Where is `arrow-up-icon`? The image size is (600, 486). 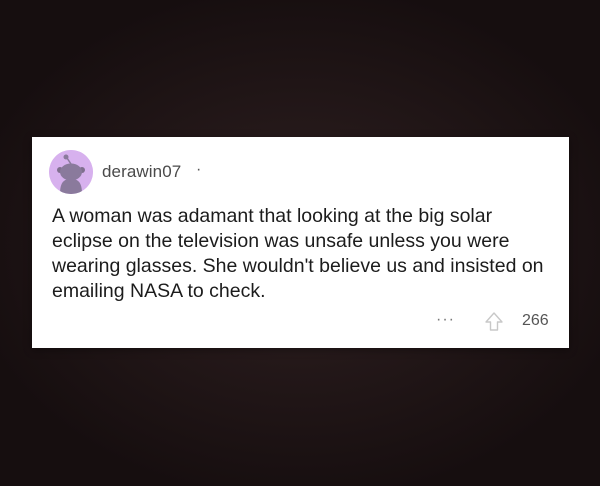 arrow-up-icon is located at coordinates (494, 321).